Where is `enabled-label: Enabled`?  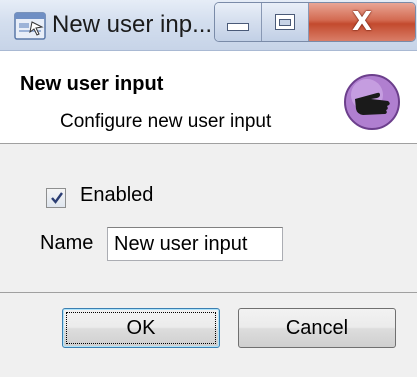
enabled-label: Enabled is located at coordinates (116, 195).